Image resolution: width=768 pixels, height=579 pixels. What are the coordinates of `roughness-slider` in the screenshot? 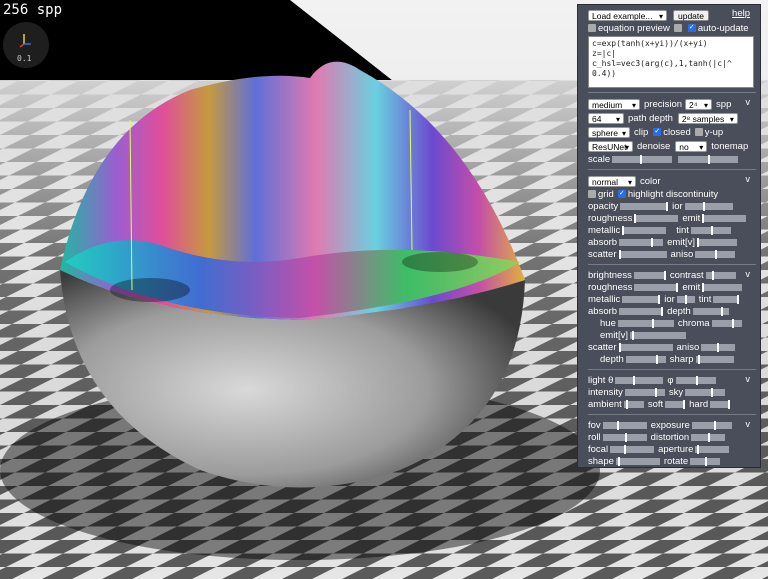 It's located at (656, 218).